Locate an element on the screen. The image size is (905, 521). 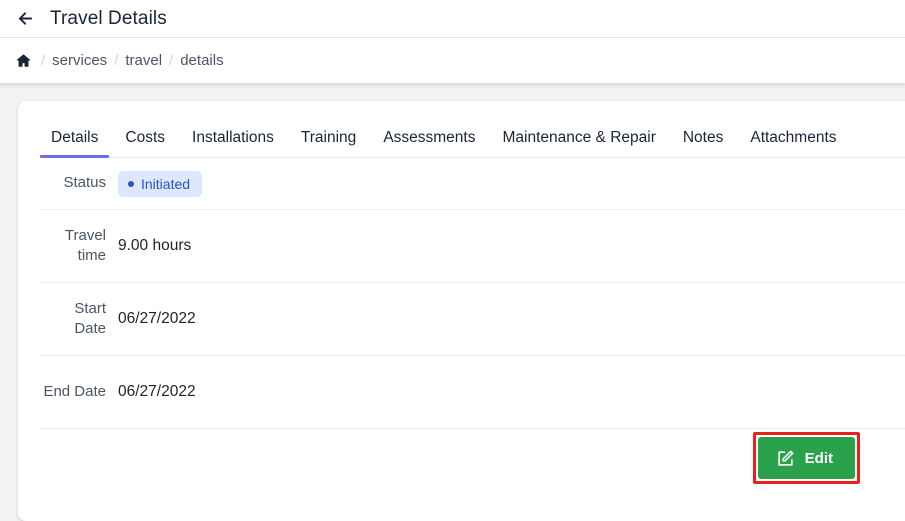
arrow-left-icon is located at coordinates (25, 19).